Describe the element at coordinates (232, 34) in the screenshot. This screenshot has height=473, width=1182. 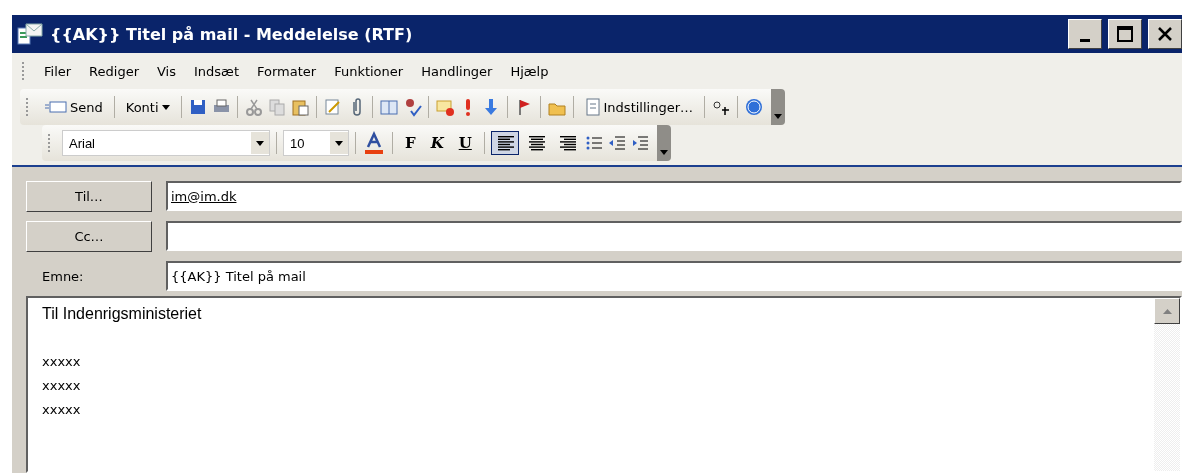
I see `window-title: {{AK}} Titel på mail - Meddelelse (RTF)` at that location.